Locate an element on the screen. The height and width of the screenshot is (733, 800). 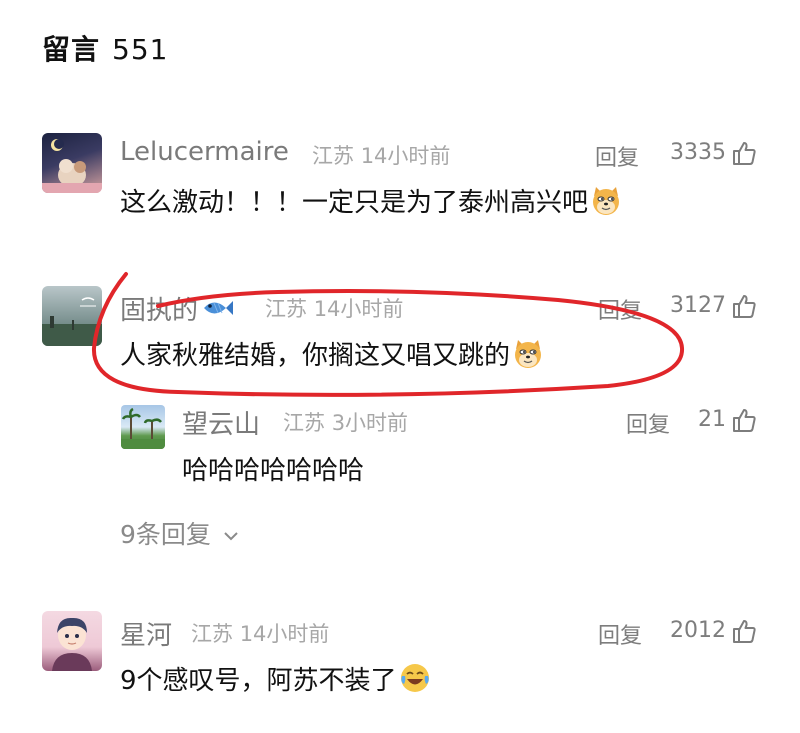
comment-text: 9个感叹号，阿苏不装了 is located at coordinates (275, 680).